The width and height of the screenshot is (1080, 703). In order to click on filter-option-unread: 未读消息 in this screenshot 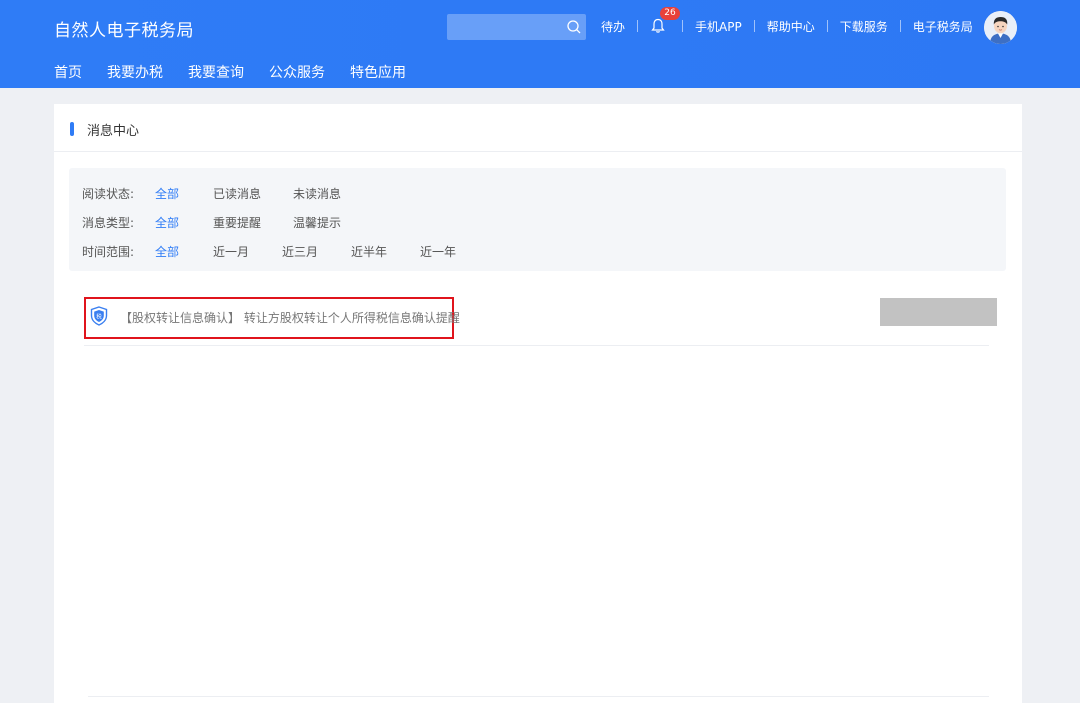, I will do `click(317, 193)`.